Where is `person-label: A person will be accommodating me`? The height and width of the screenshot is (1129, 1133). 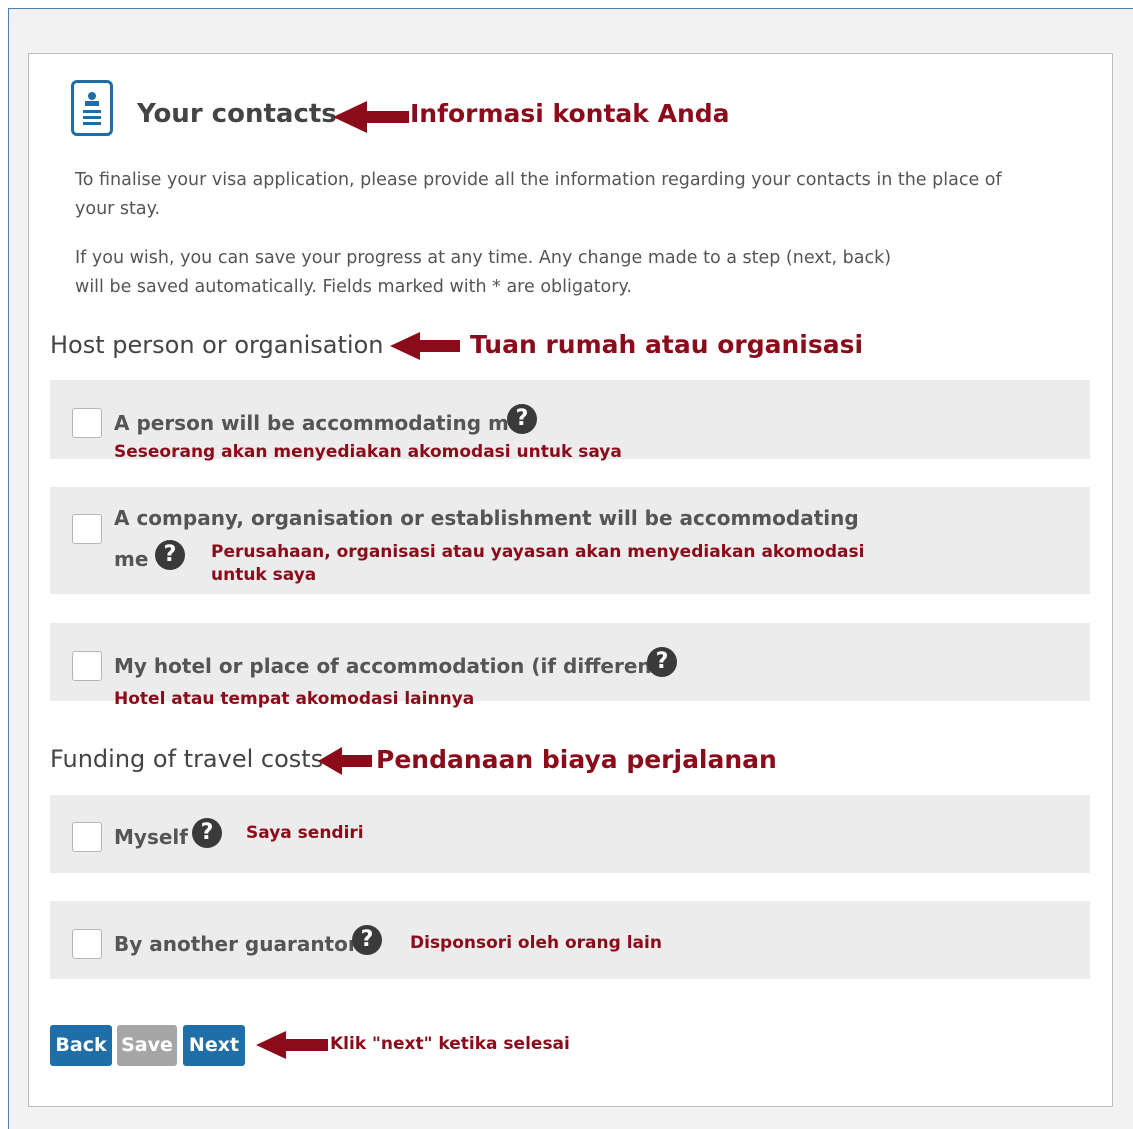 person-label: A person will be accommodating me is located at coordinates (318, 423).